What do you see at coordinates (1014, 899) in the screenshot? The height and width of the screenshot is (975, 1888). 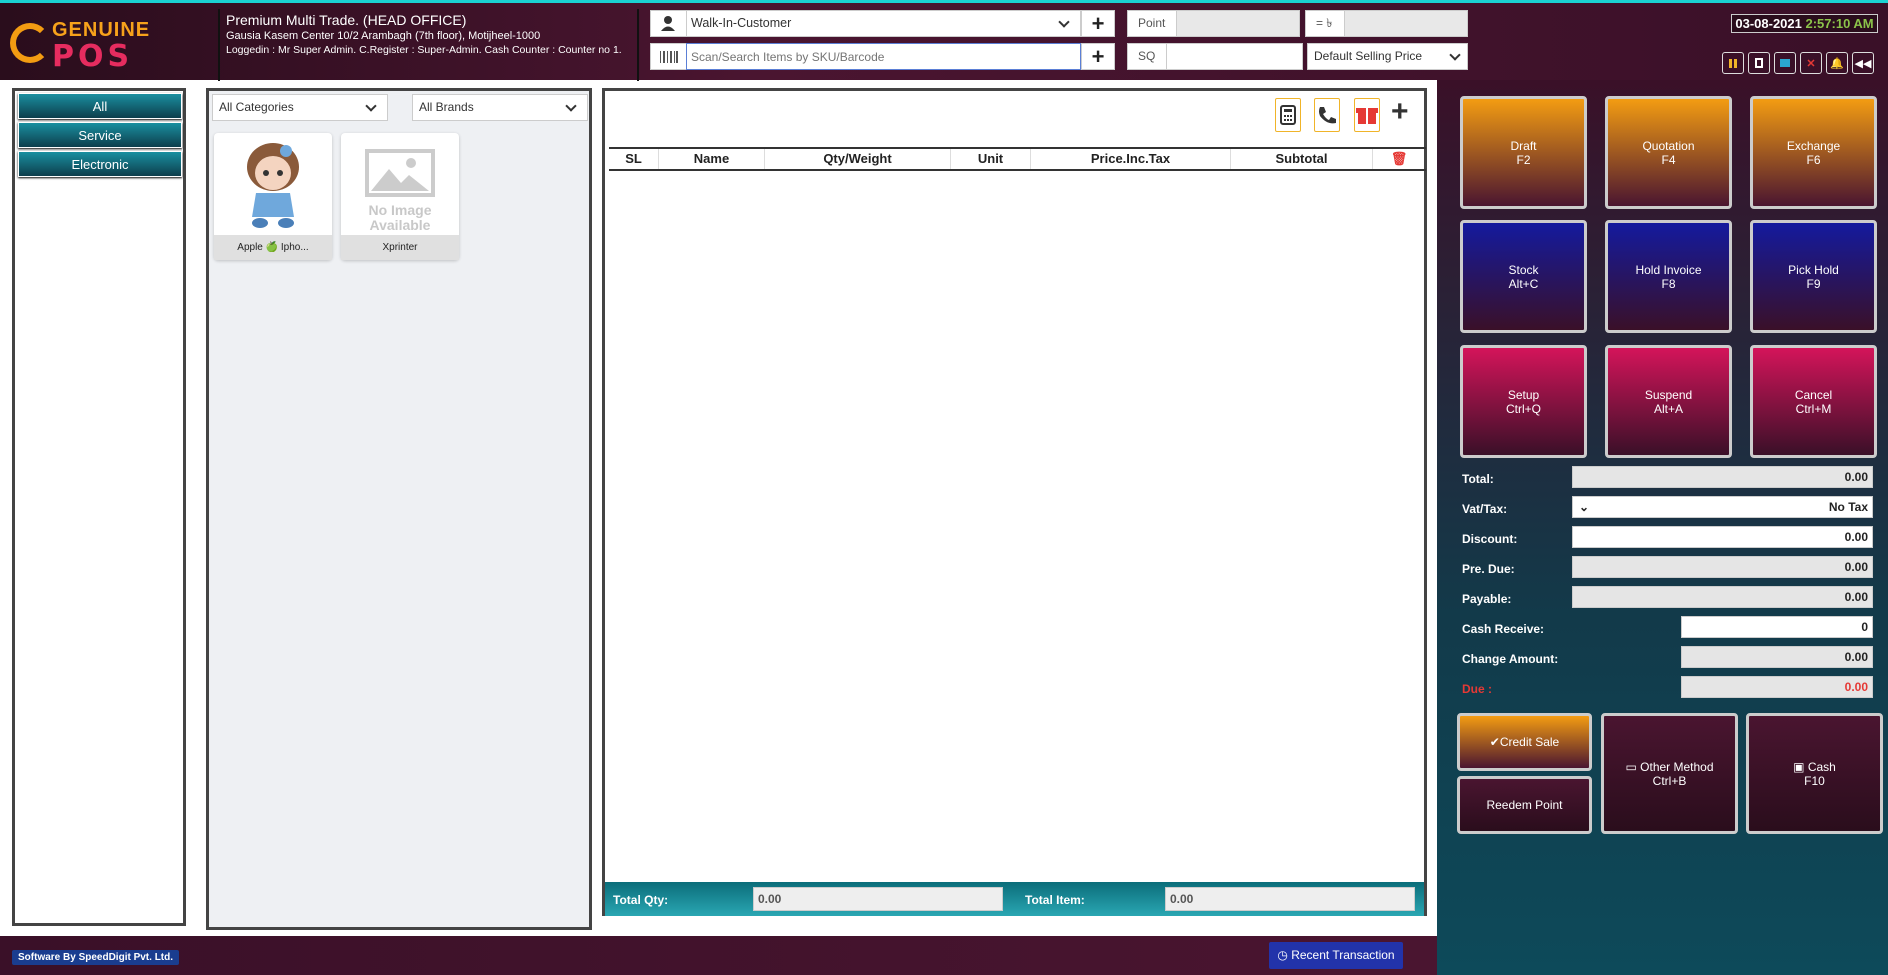 I see `cart-footer: Total Qty: 0.00 Total Item: 0.00` at bounding box center [1014, 899].